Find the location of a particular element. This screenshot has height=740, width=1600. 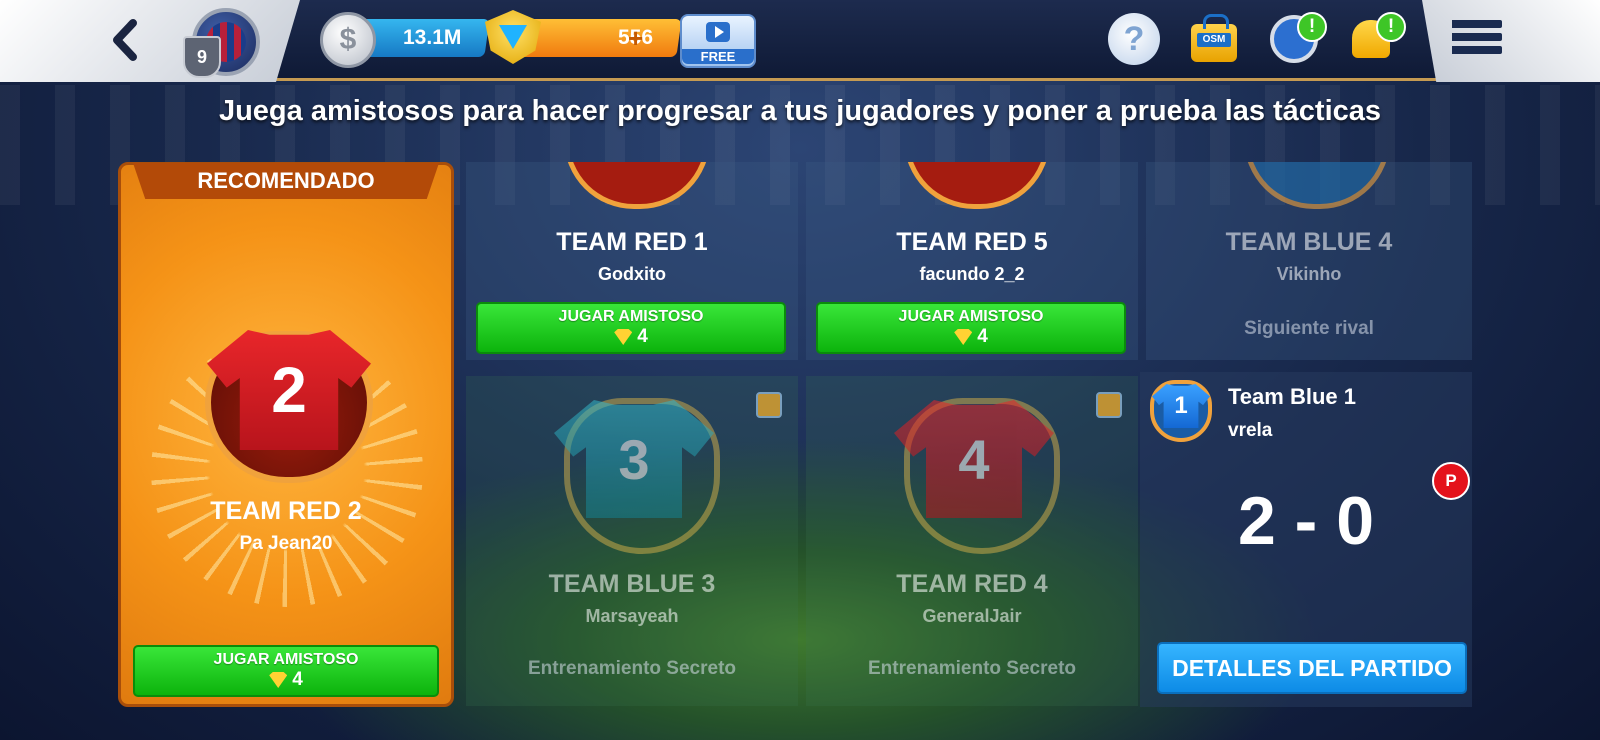

free-video-button: FREE is located at coordinates (718, 41).